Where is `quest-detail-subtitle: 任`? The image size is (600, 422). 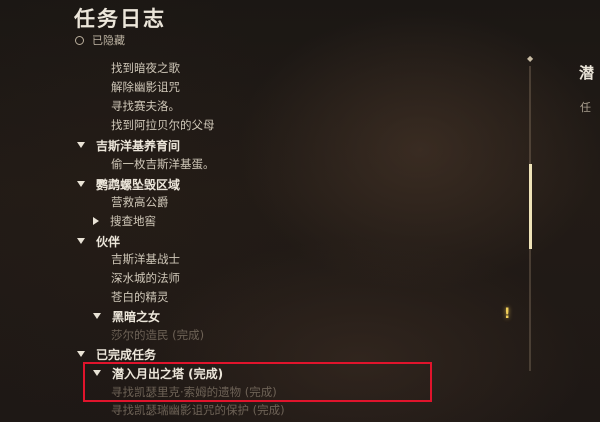 quest-detail-subtitle: 任 is located at coordinates (585, 107).